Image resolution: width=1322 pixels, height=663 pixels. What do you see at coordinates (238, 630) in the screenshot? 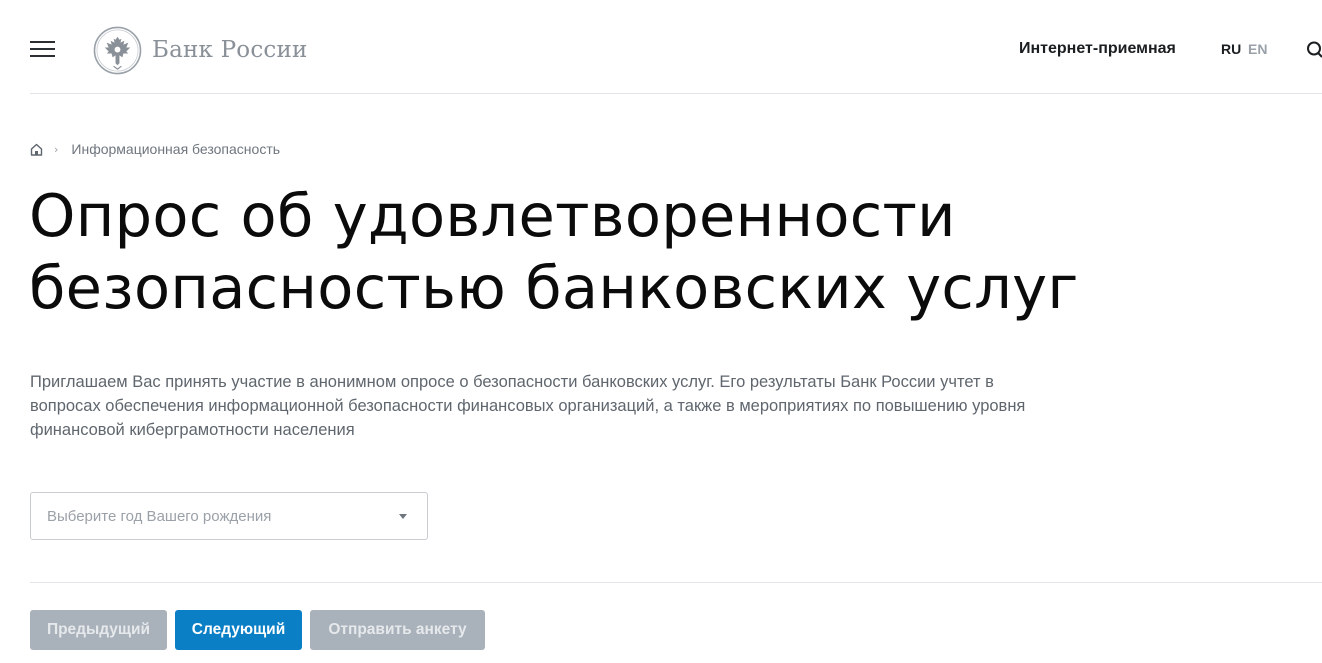
I see `next-button: Следующий` at bounding box center [238, 630].